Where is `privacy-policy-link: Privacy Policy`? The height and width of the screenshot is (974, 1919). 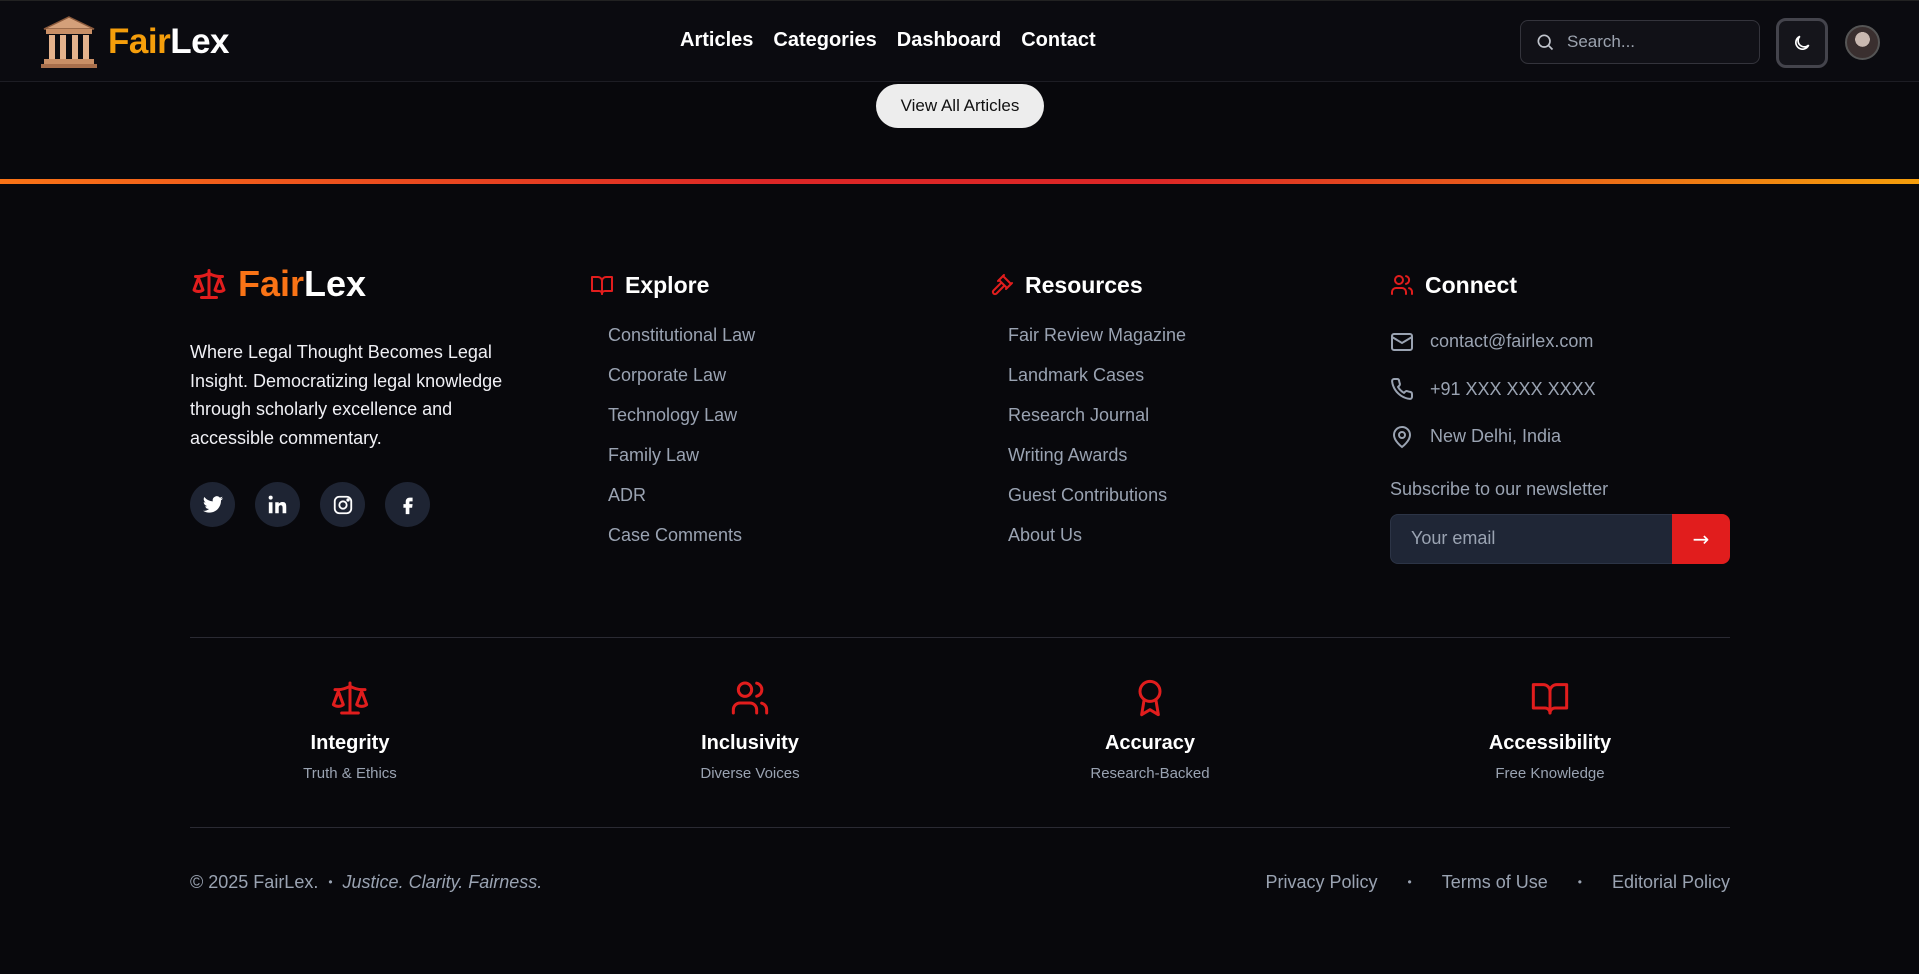 privacy-policy-link: Privacy Policy is located at coordinates (1321, 882).